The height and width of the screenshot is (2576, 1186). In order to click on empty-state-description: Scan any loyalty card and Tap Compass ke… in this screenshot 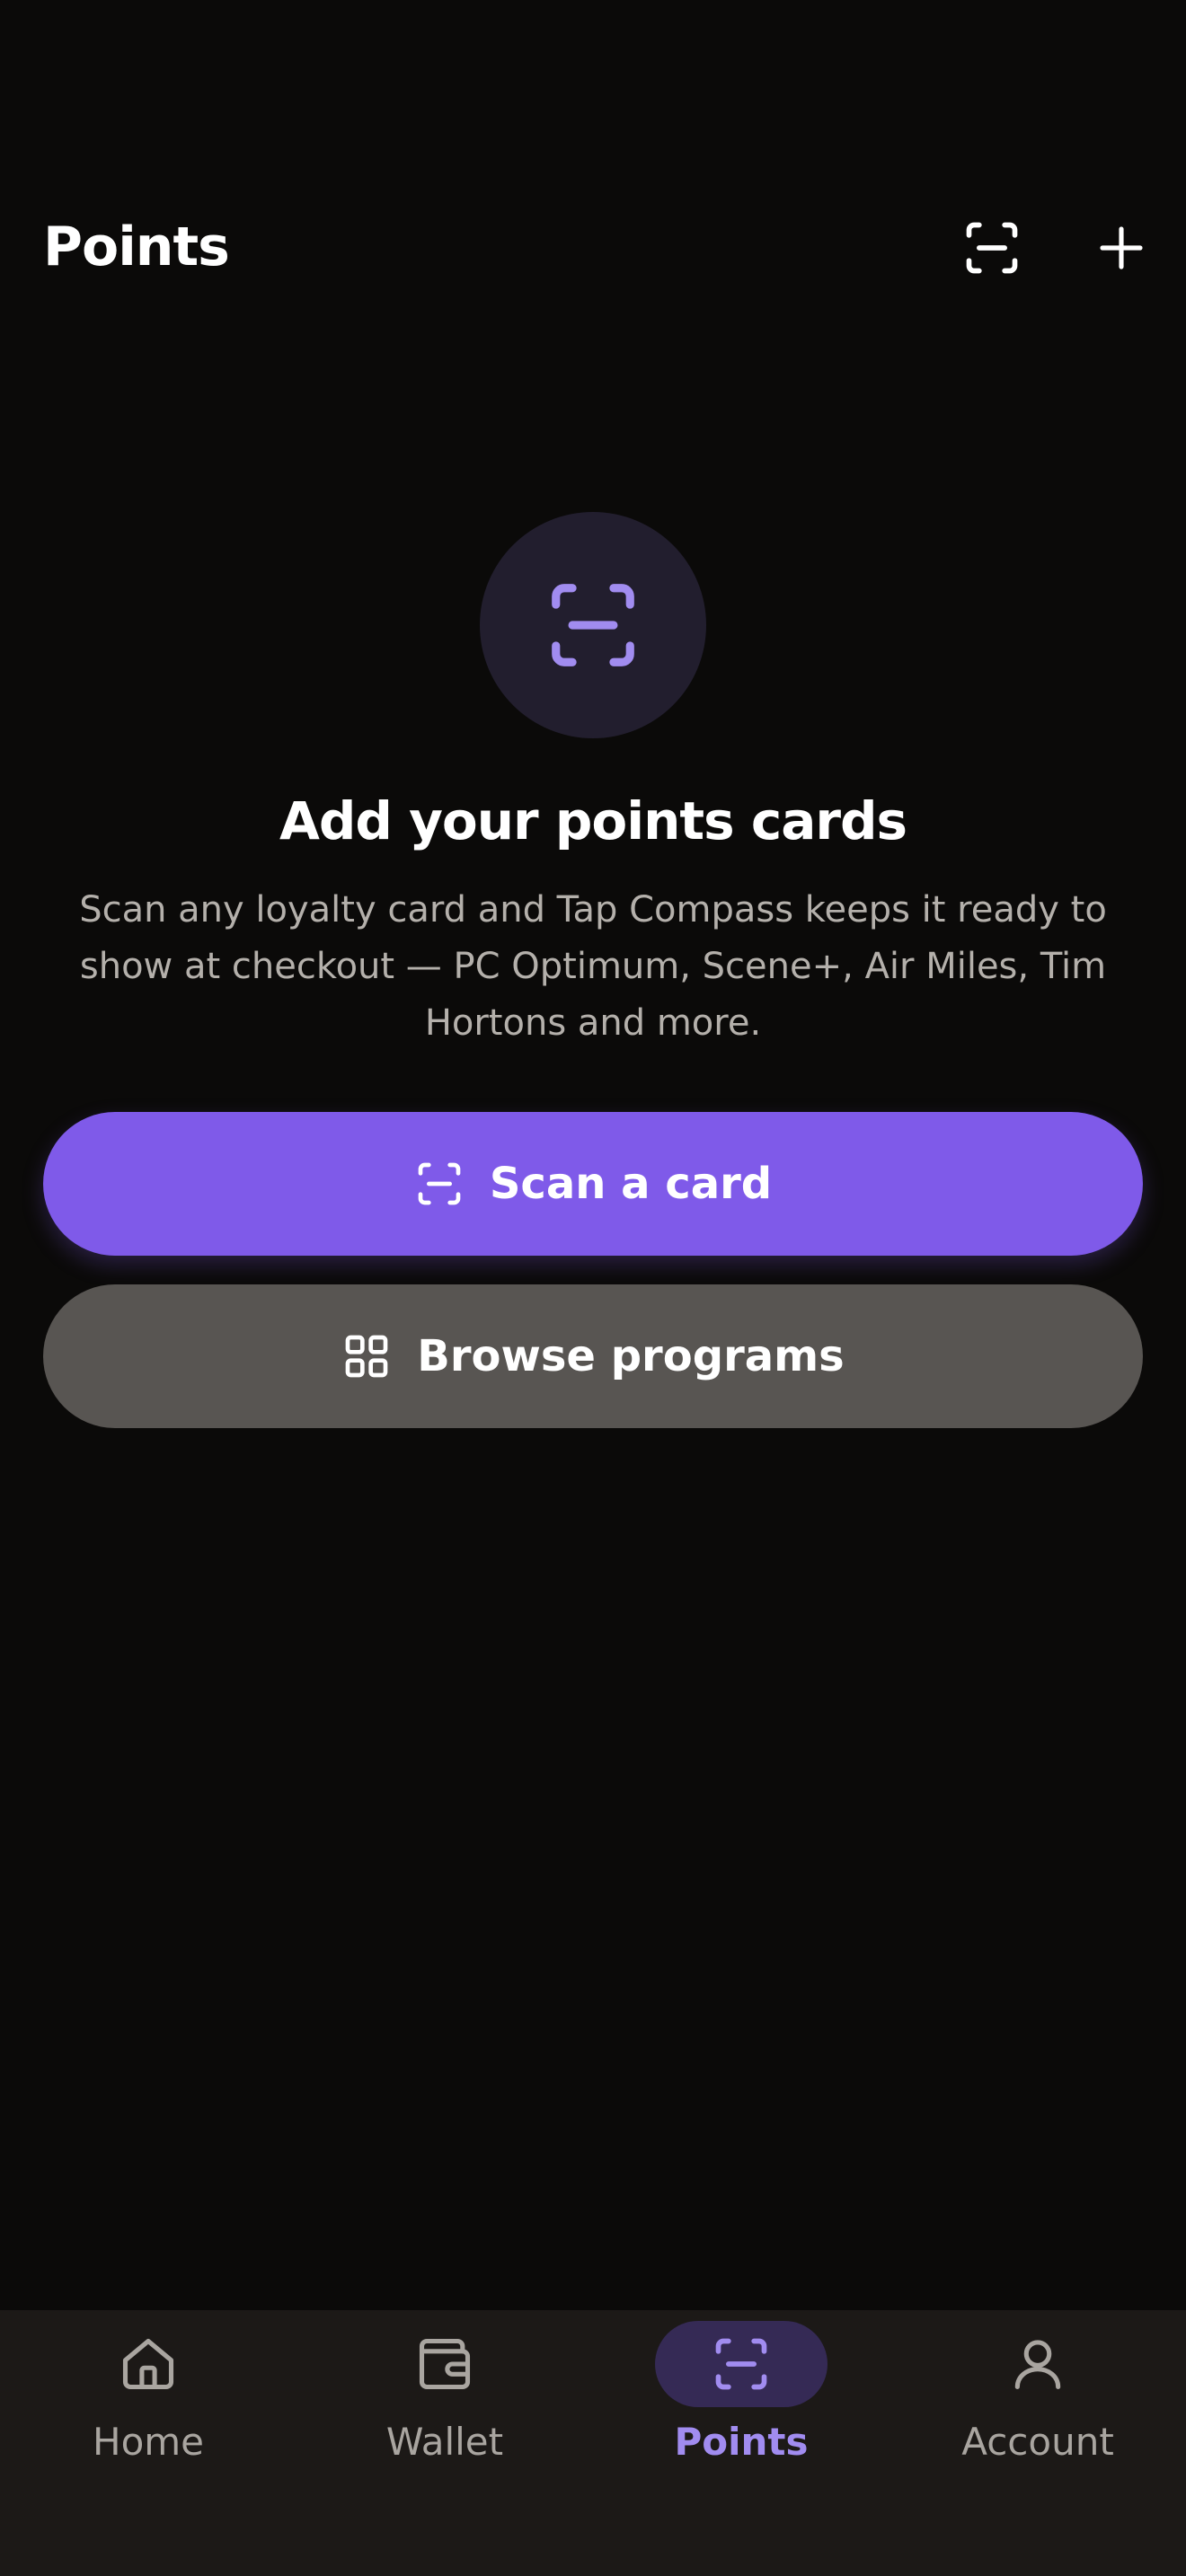, I will do `click(593, 966)`.